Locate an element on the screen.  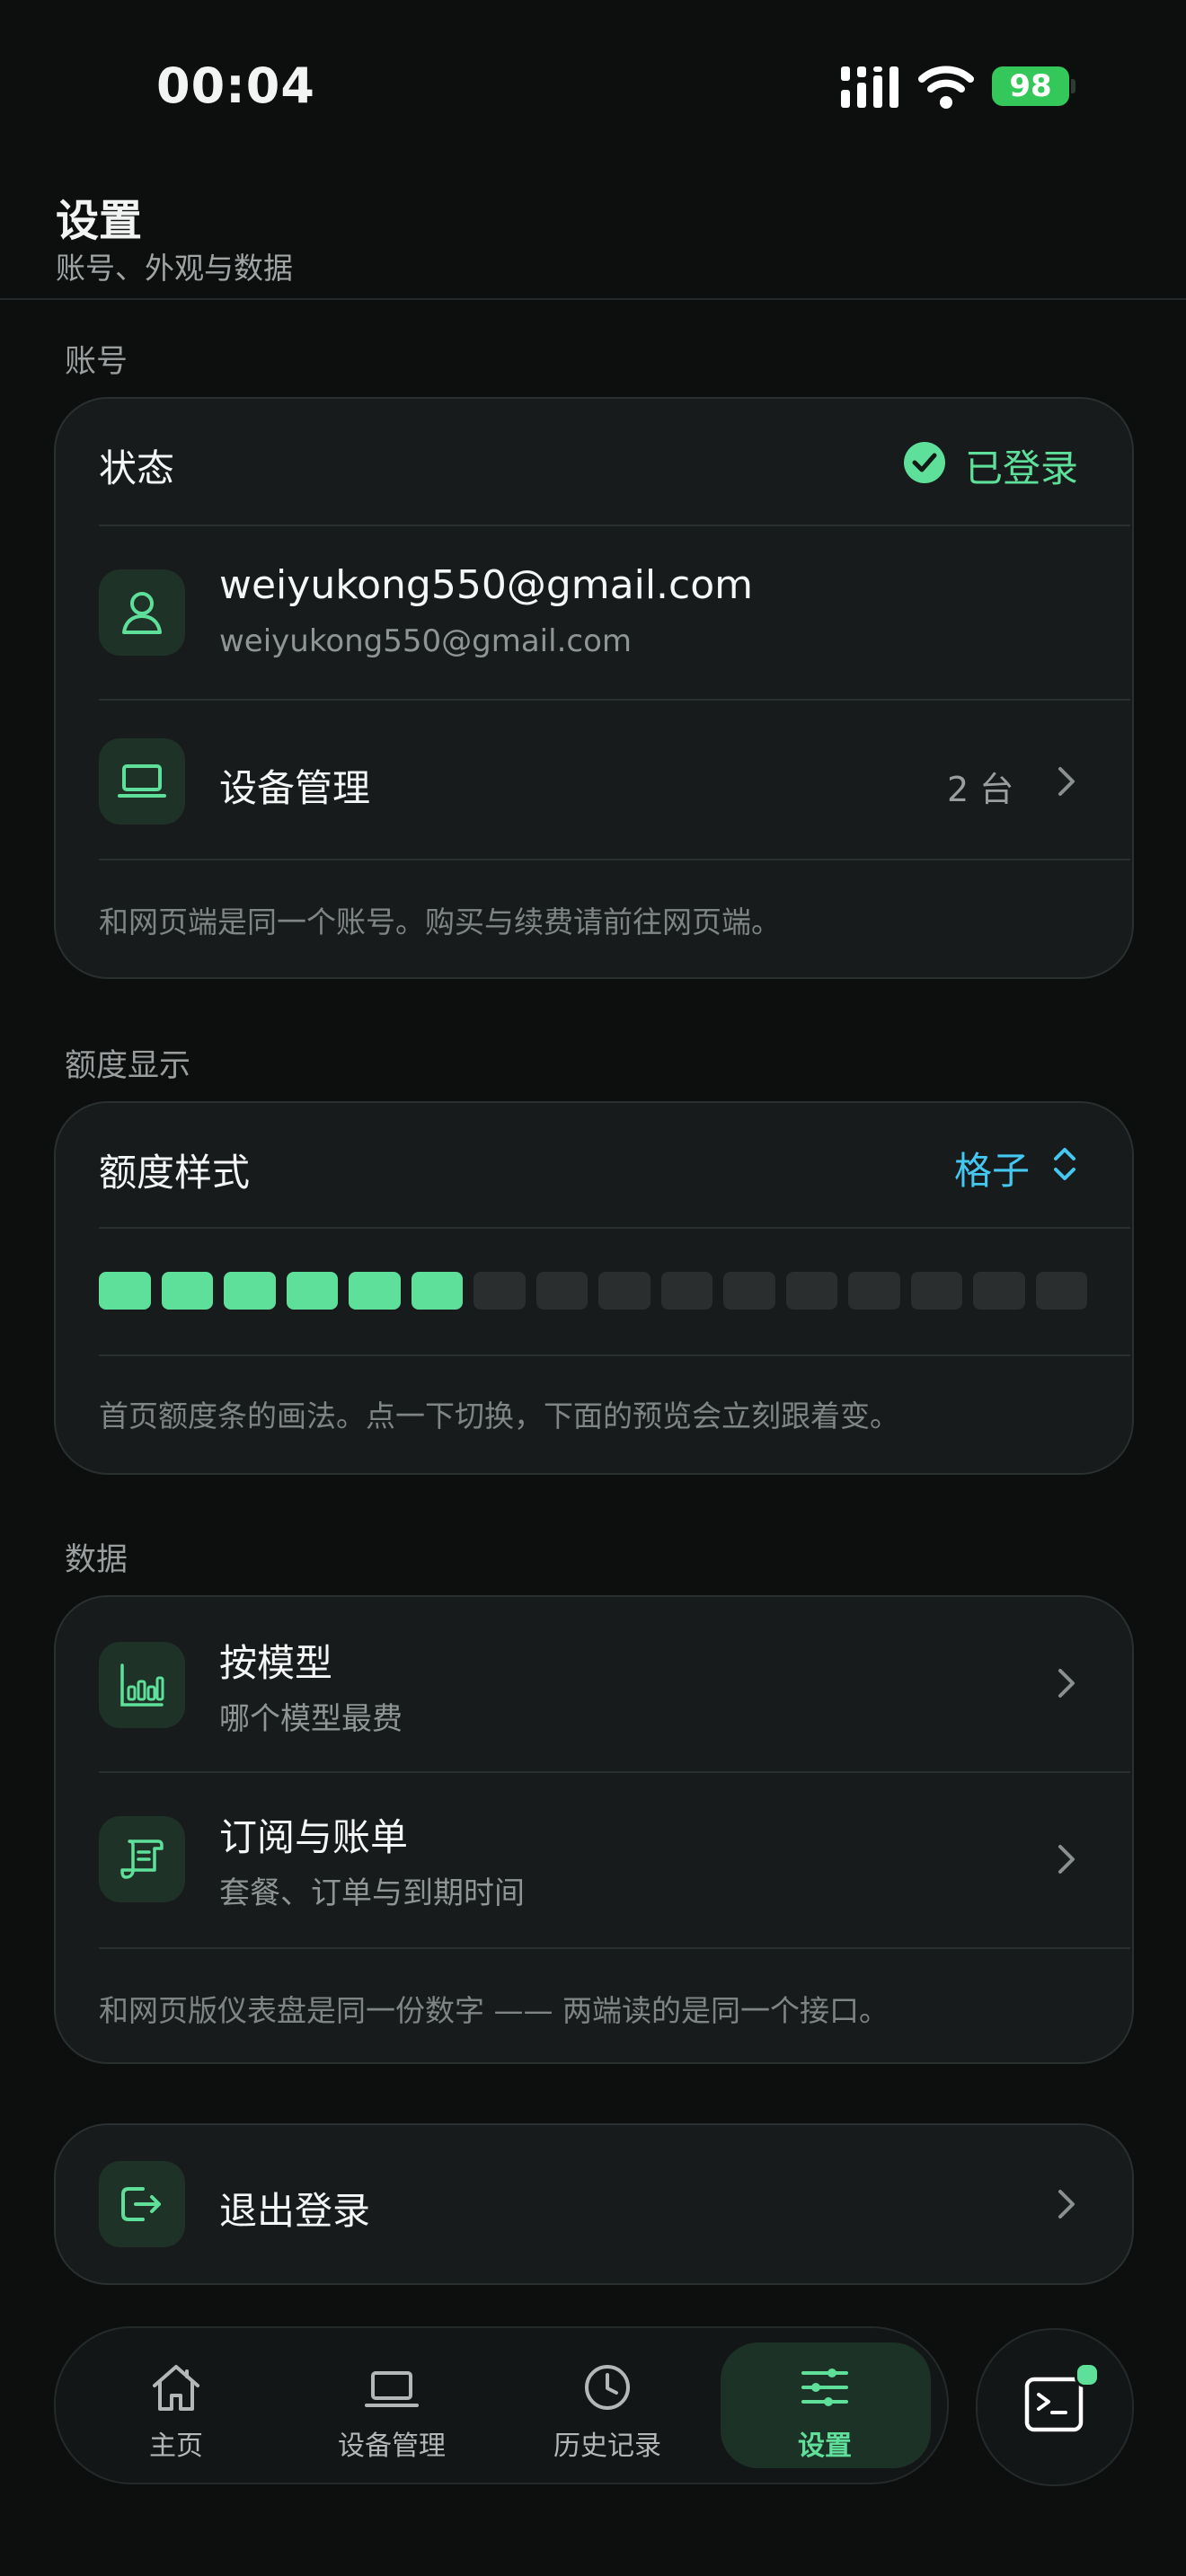
tab-home-label: 主页 is located at coordinates (176, 2446).